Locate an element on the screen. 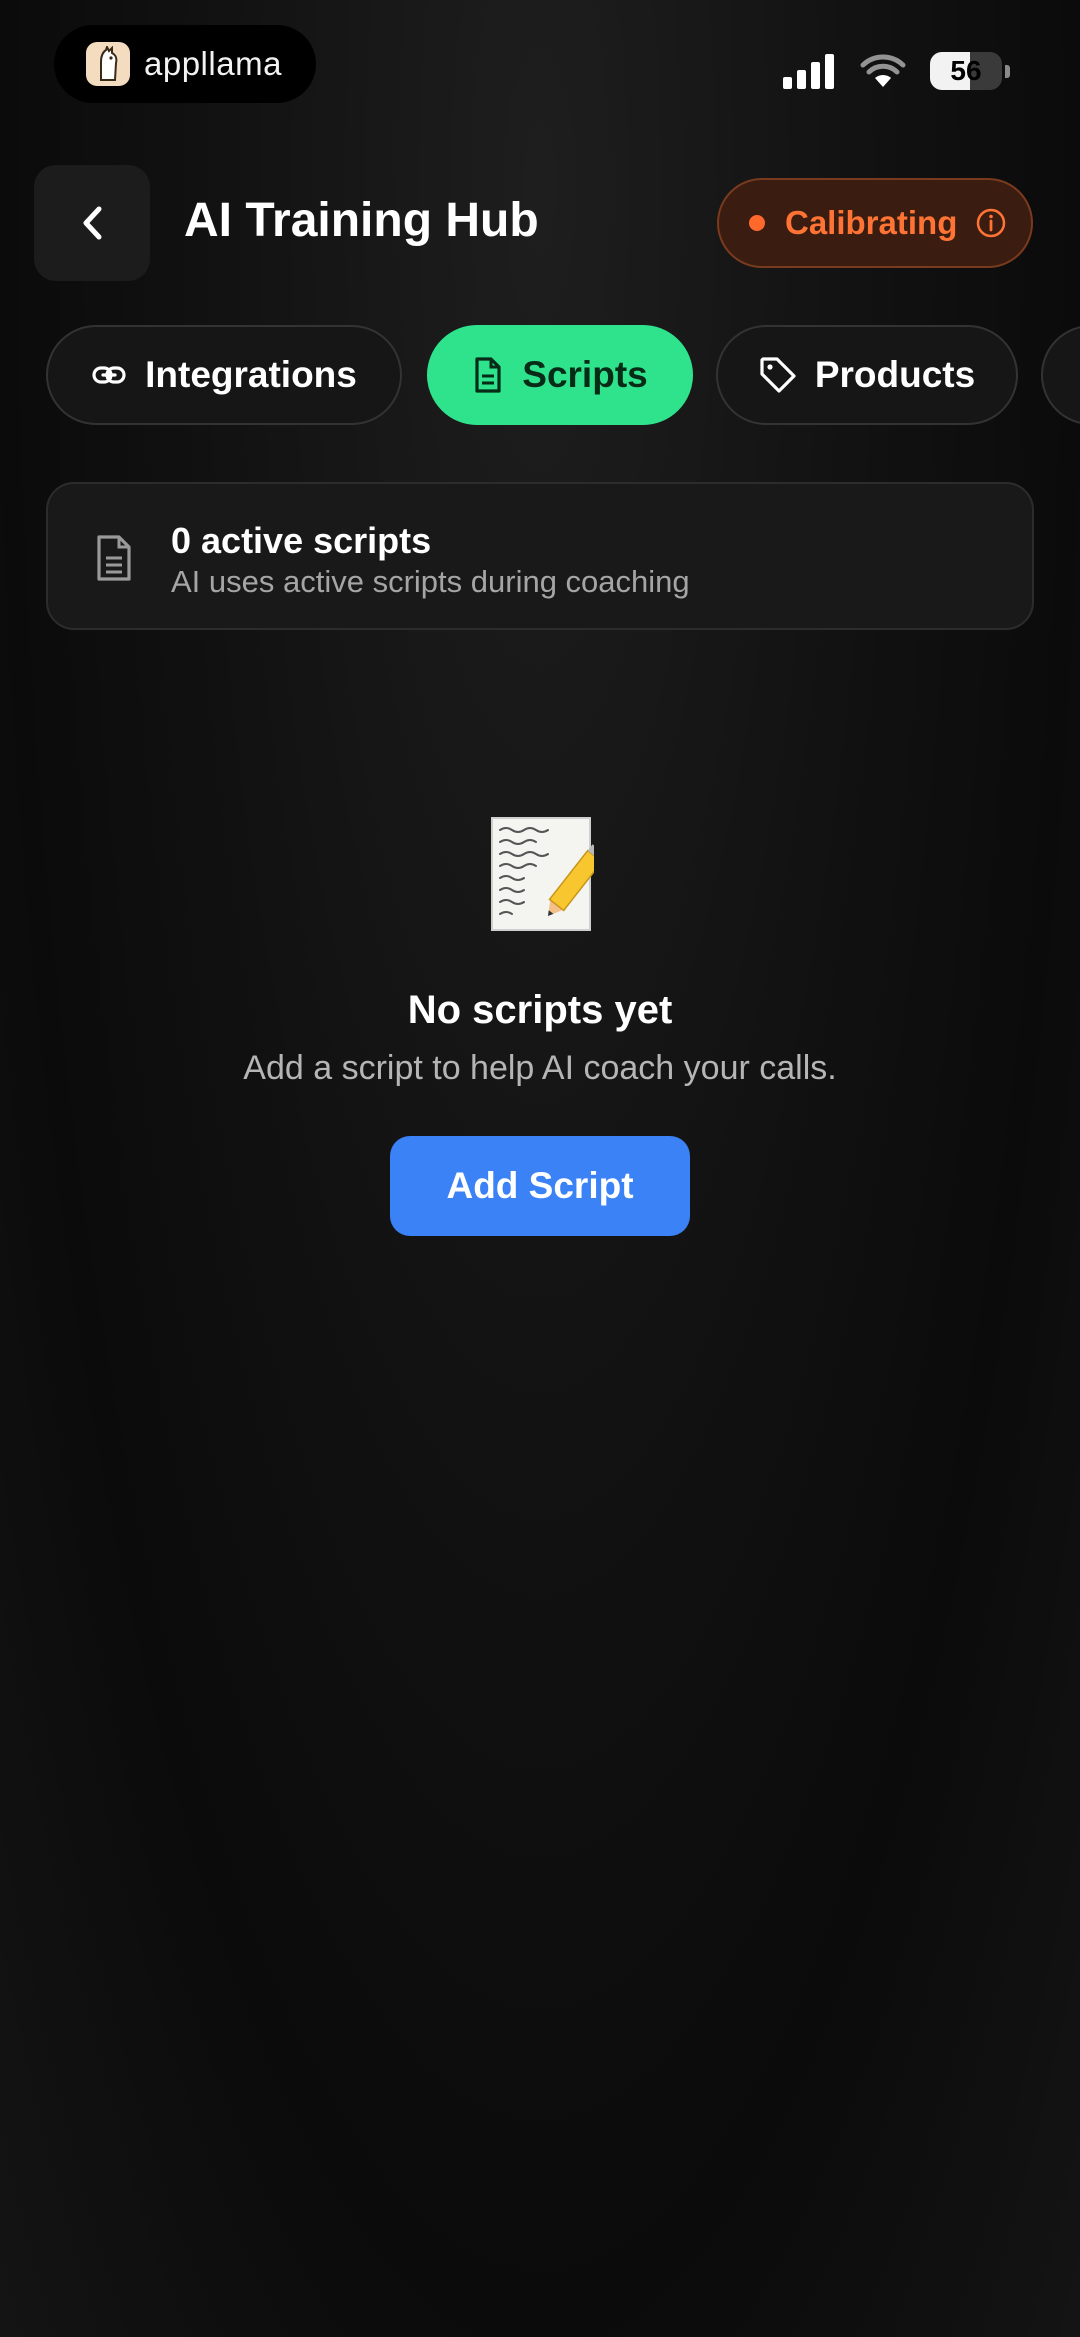  tab-bar: Integrations Scripts Products is located at coordinates (563, 375).